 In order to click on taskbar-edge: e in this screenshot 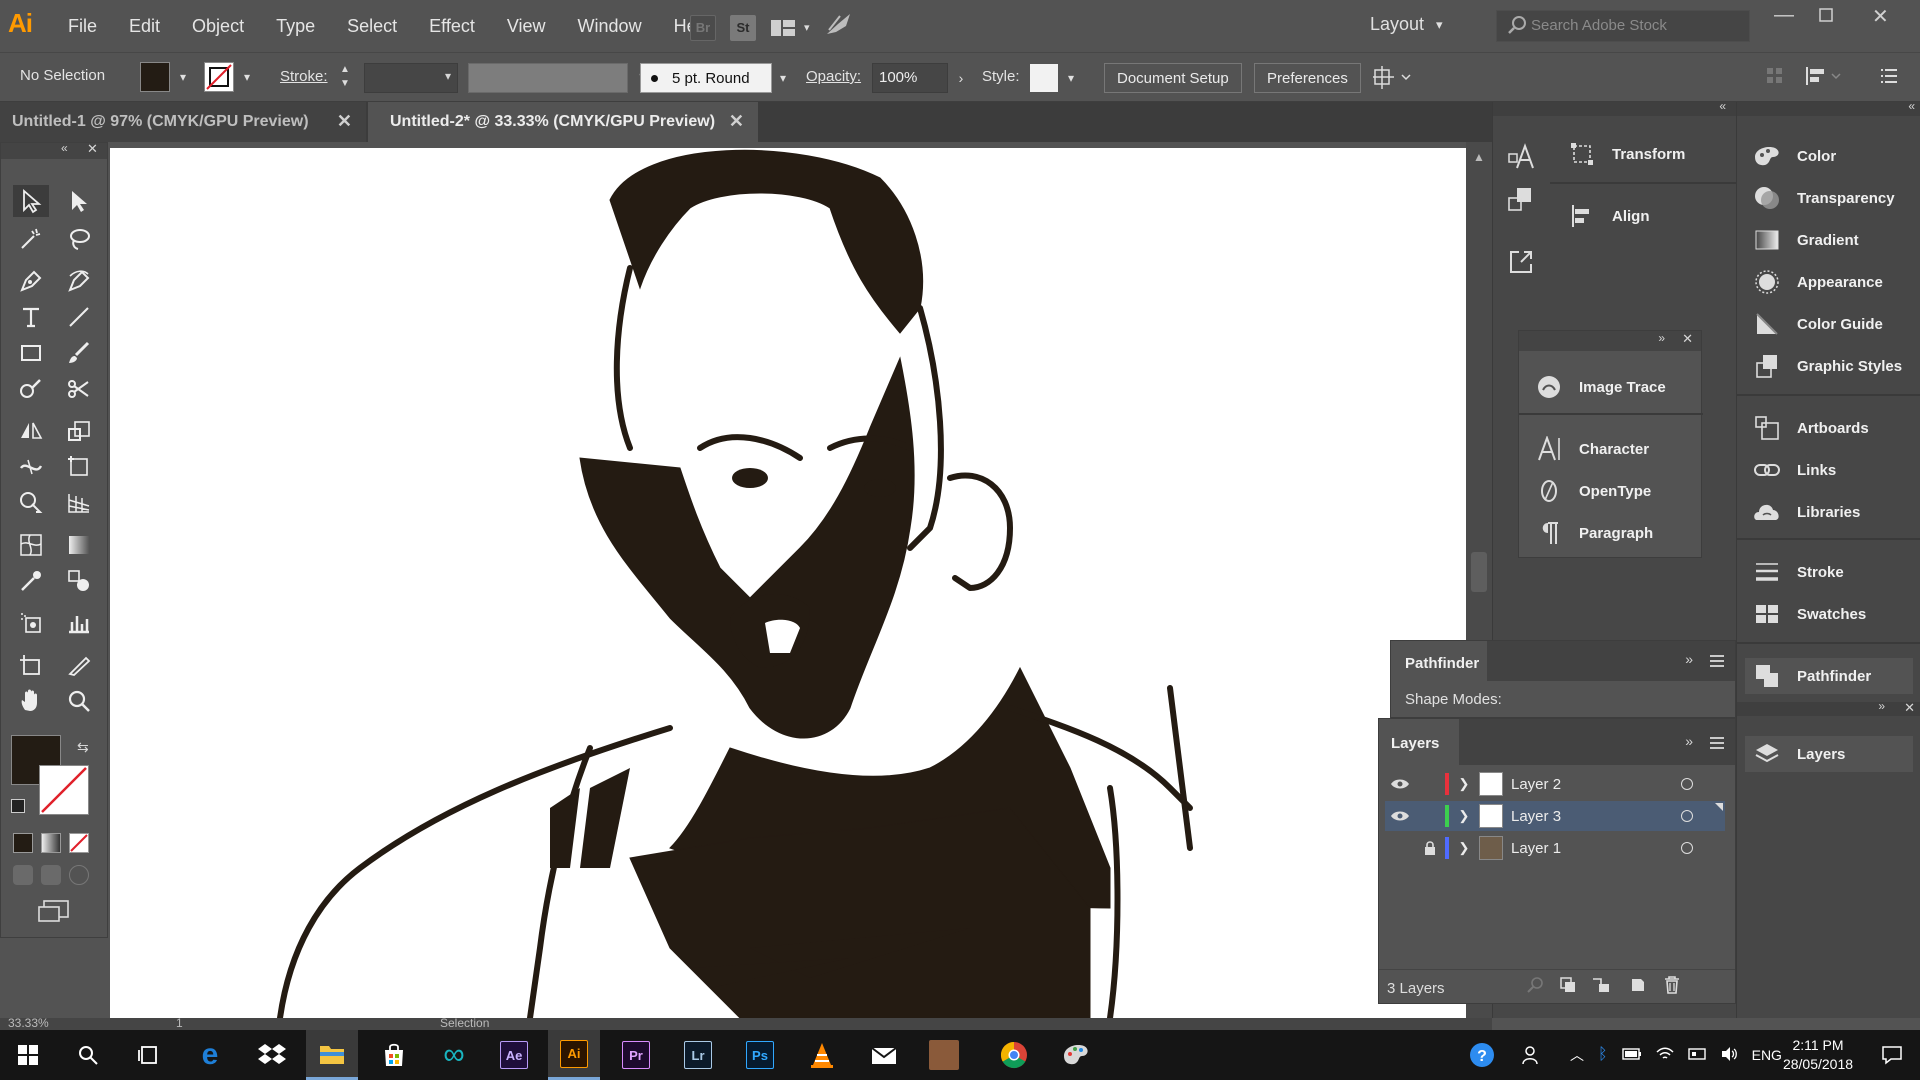, I will do `click(210, 1055)`.